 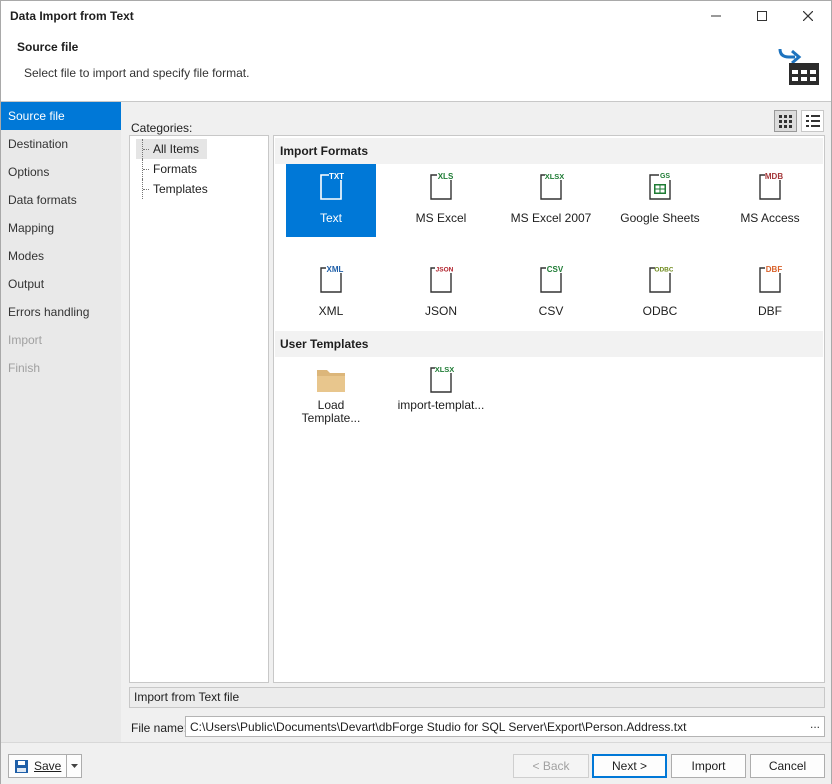 What do you see at coordinates (61, 116) in the screenshot?
I see `sidebar-item-source-file: Source file` at bounding box center [61, 116].